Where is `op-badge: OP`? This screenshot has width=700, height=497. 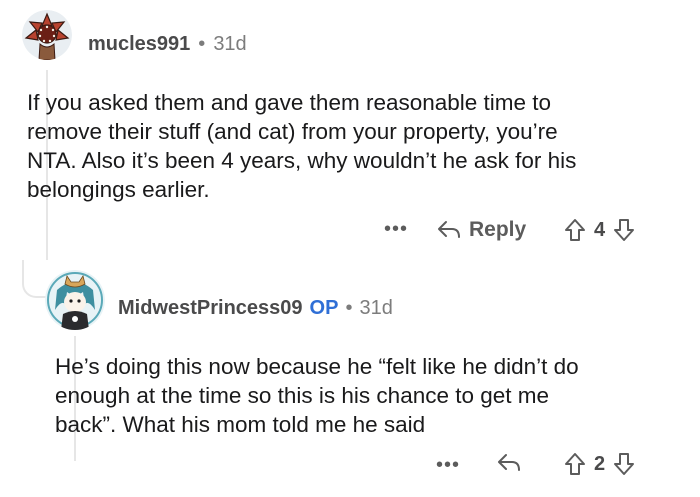
op-badge: OP is located at coordinates (324, 308).